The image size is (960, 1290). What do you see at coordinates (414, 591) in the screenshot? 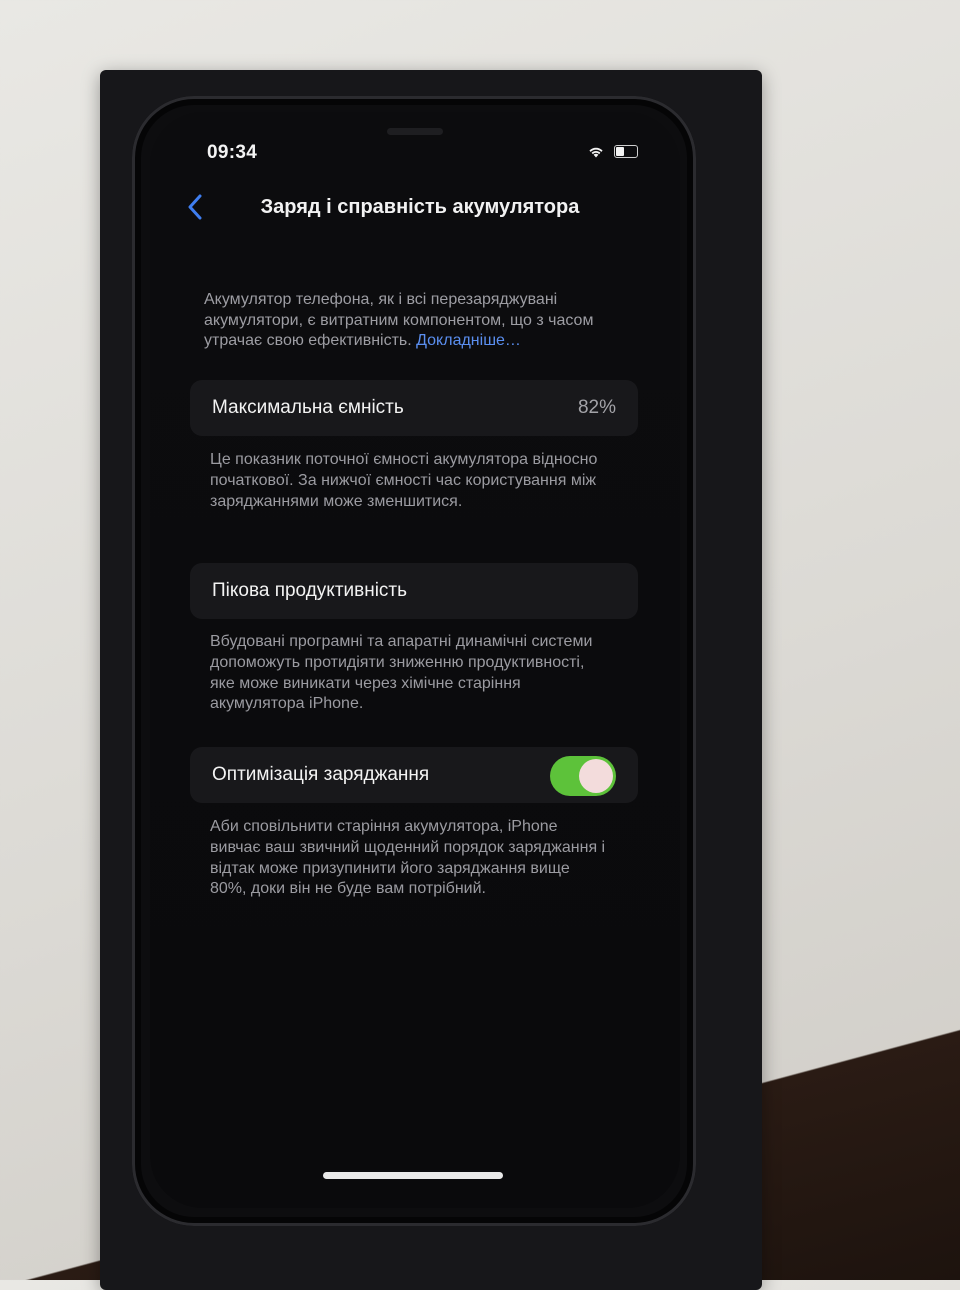
I see `peak-performance-row: Пікова продуктивність` at bounding box center [414, 591].